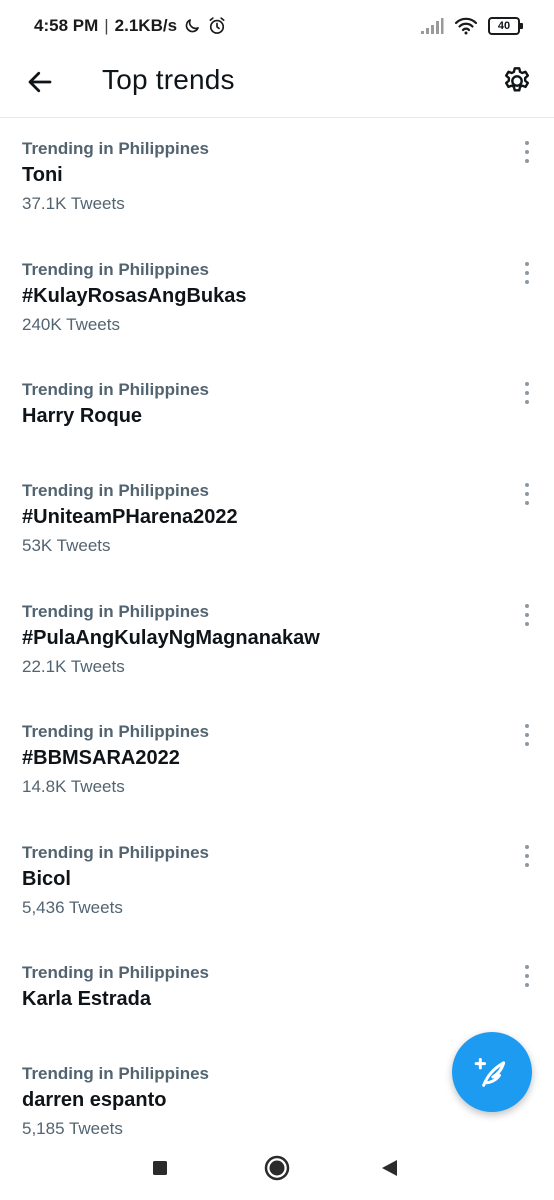  I want to click on home-button, so click(277, 1168).